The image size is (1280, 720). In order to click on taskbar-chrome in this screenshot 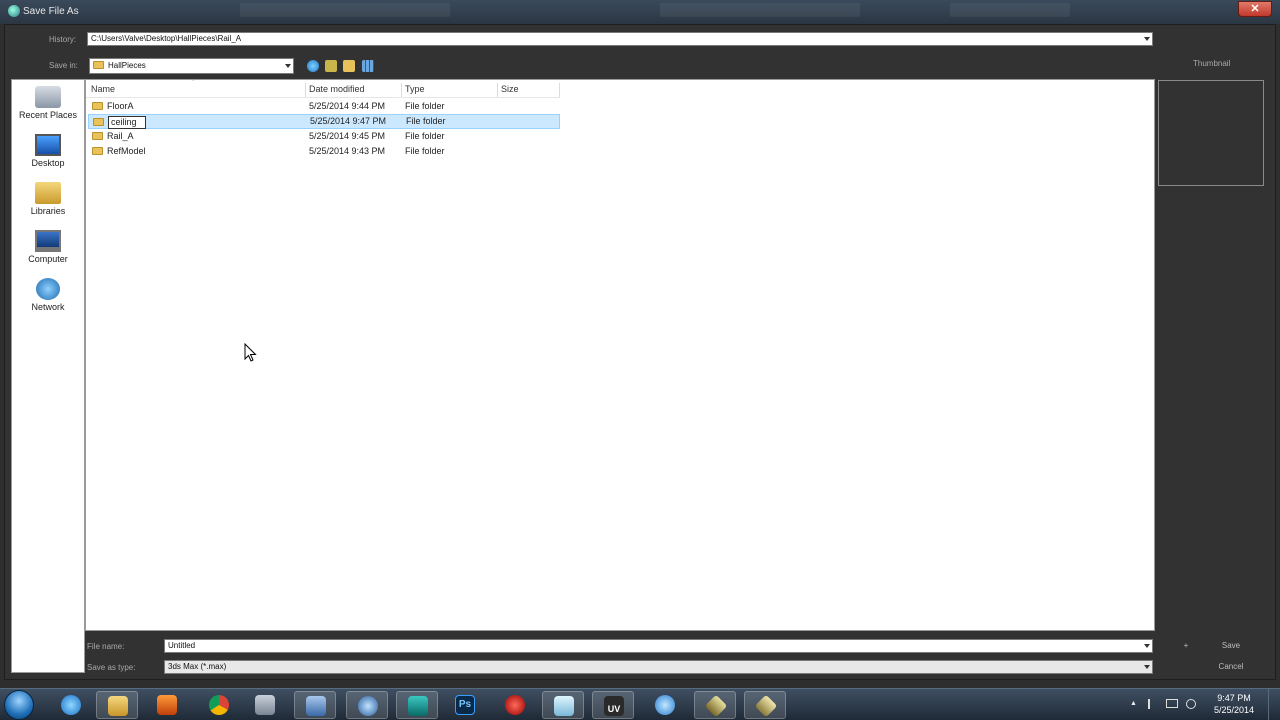, I will do `click(219, 705)`.